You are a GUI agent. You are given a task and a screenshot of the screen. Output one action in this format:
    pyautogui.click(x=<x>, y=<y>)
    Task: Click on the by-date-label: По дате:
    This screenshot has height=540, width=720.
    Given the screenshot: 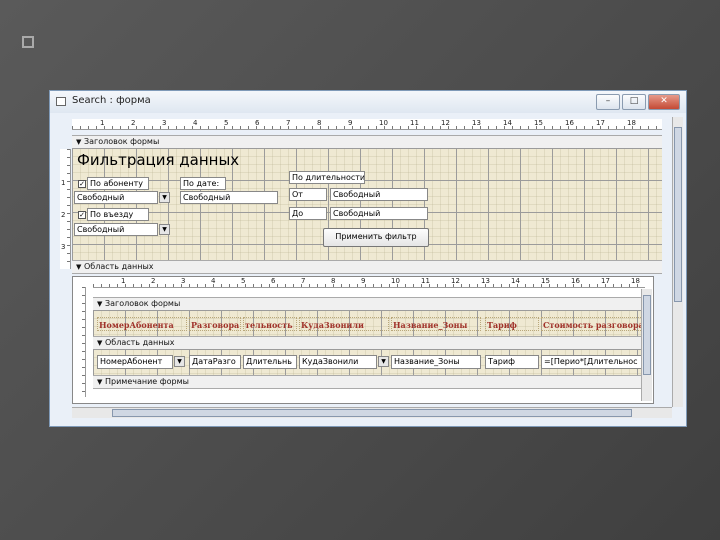 What is the action you would take?
    pyautogui.click(x=203, y=183)
    